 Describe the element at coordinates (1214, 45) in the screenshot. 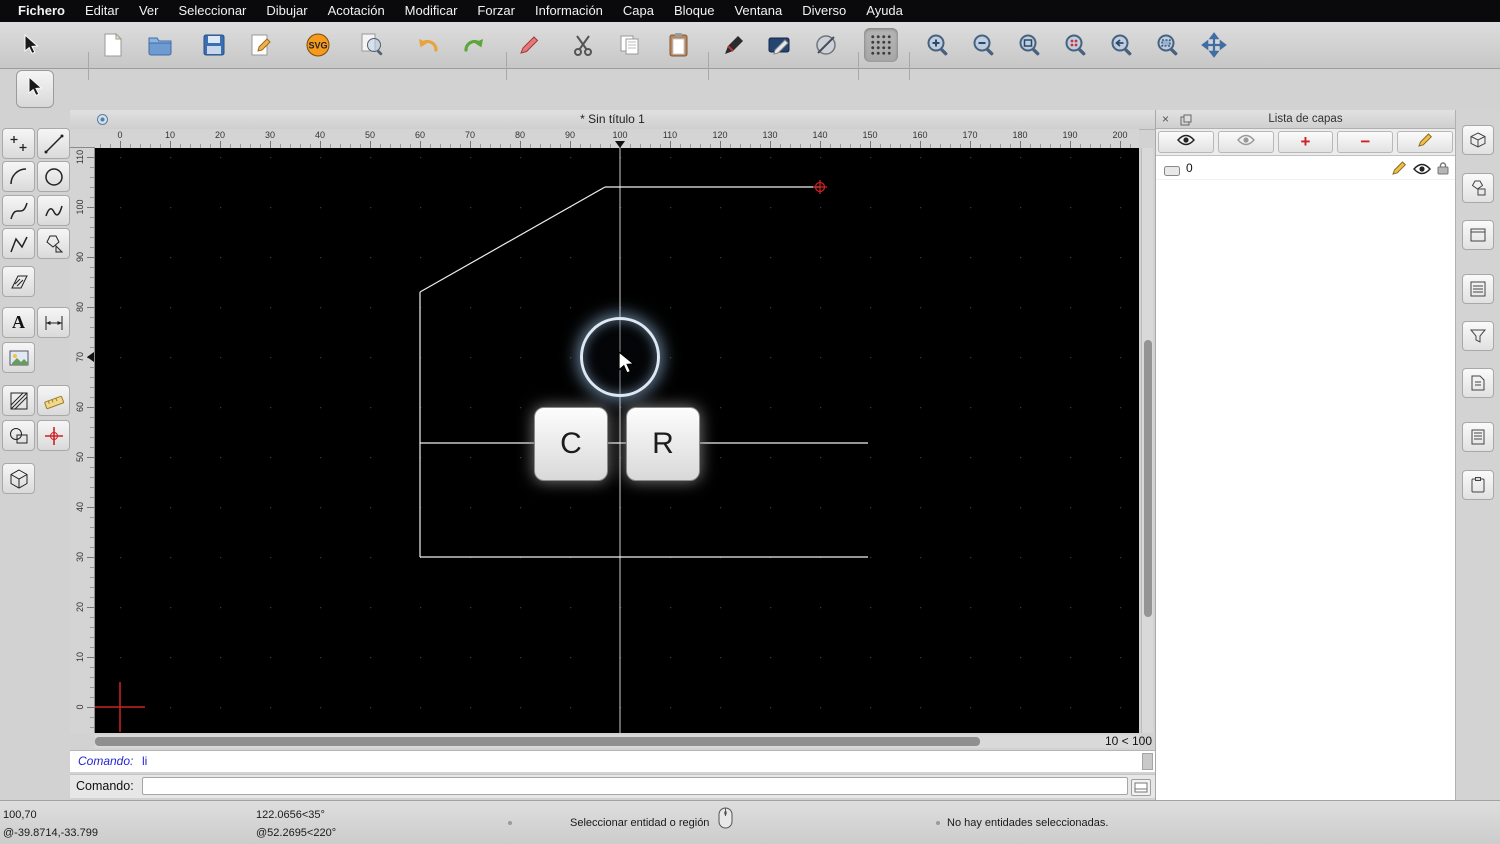

I see `zoom-pan-button` at that location.